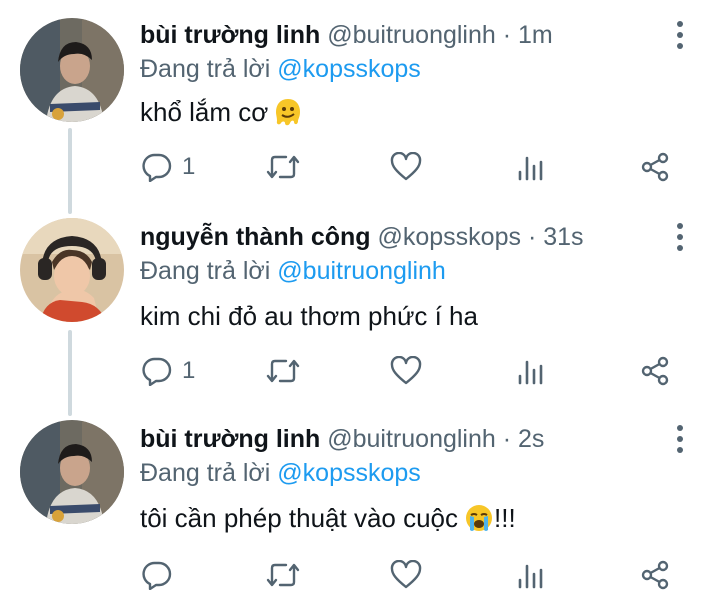  Describe the element at coordinates (505, 518) in the screenshot. I see `tweet-text-suffix: !!!` at that location.